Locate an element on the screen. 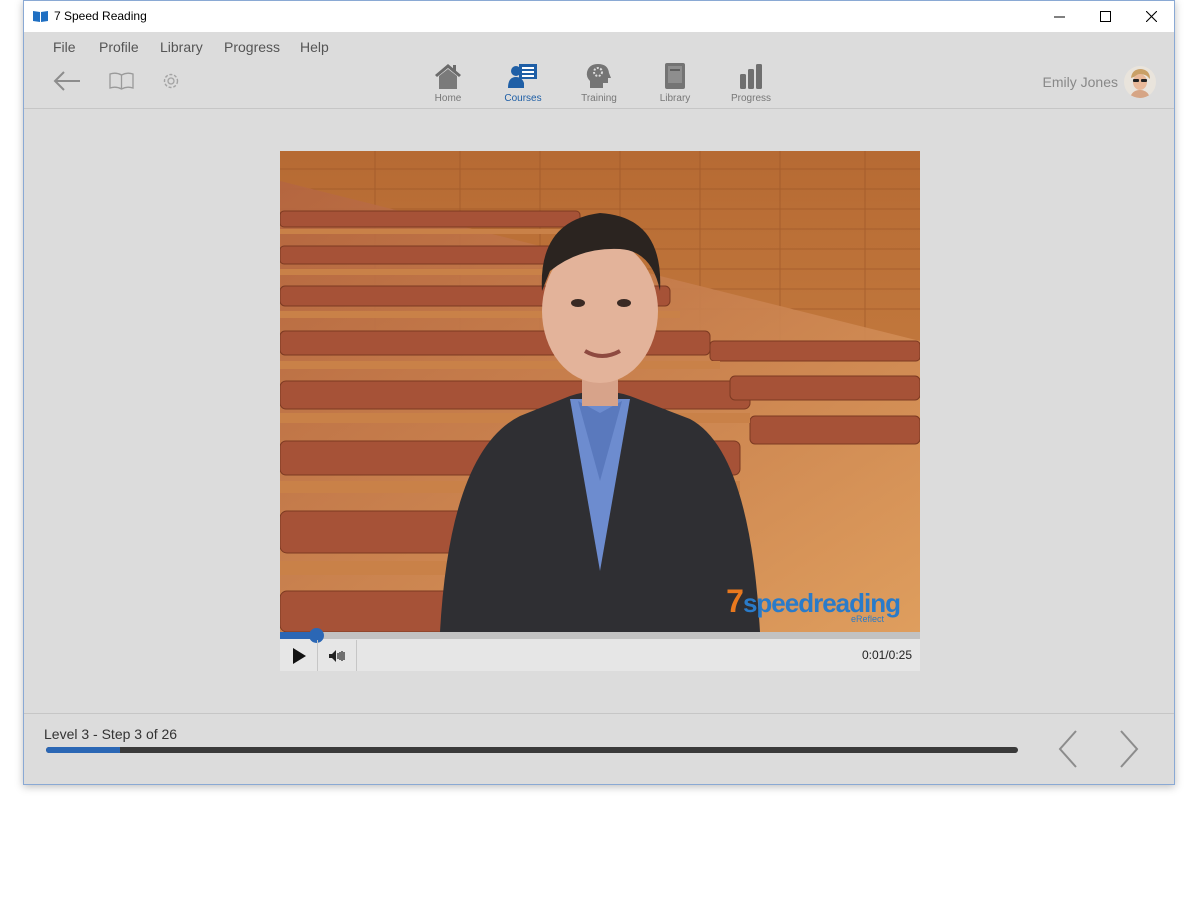  previous-step-button is located at coordinates (1070, 749).